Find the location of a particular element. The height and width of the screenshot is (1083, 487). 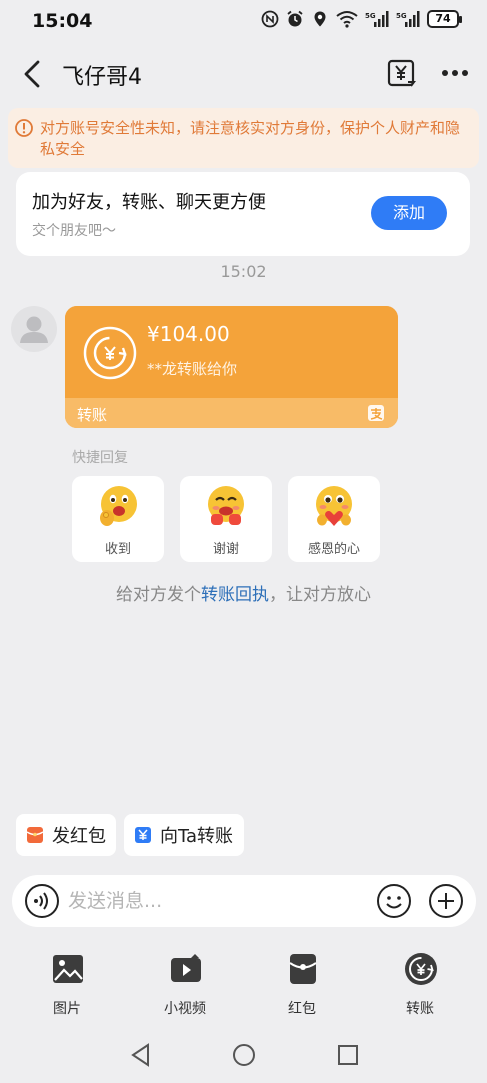

quick-reply-grateful: 感恩的心 is located at coordinates (334, 519).